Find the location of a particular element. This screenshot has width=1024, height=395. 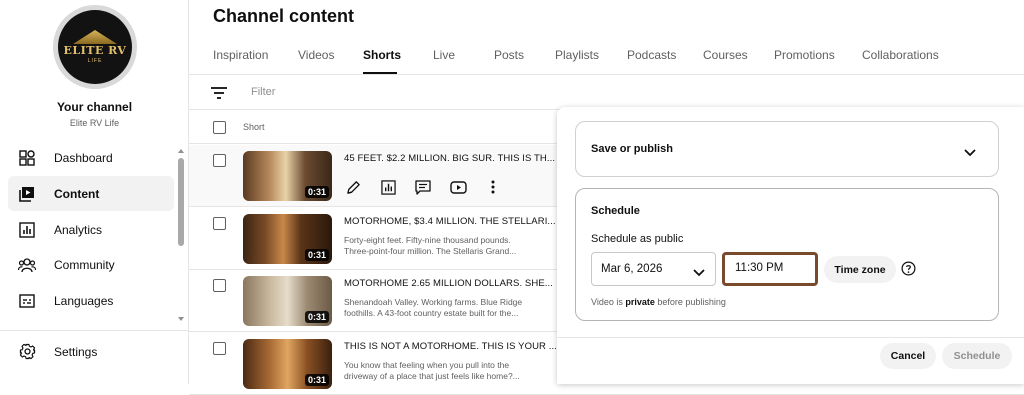

filter-icon is located at coordinates (219, 93).